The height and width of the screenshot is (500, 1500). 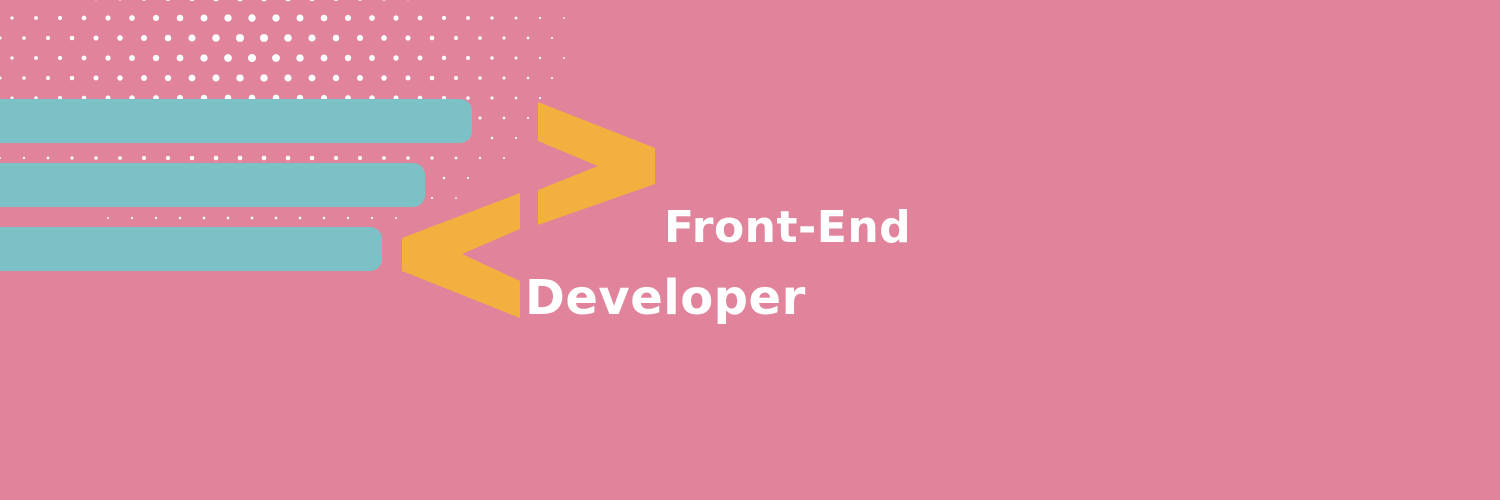 What do you see at coordinates (596, 163) in the screenshot?
I see `greater-than-icon` at bounding box center [596, 163].